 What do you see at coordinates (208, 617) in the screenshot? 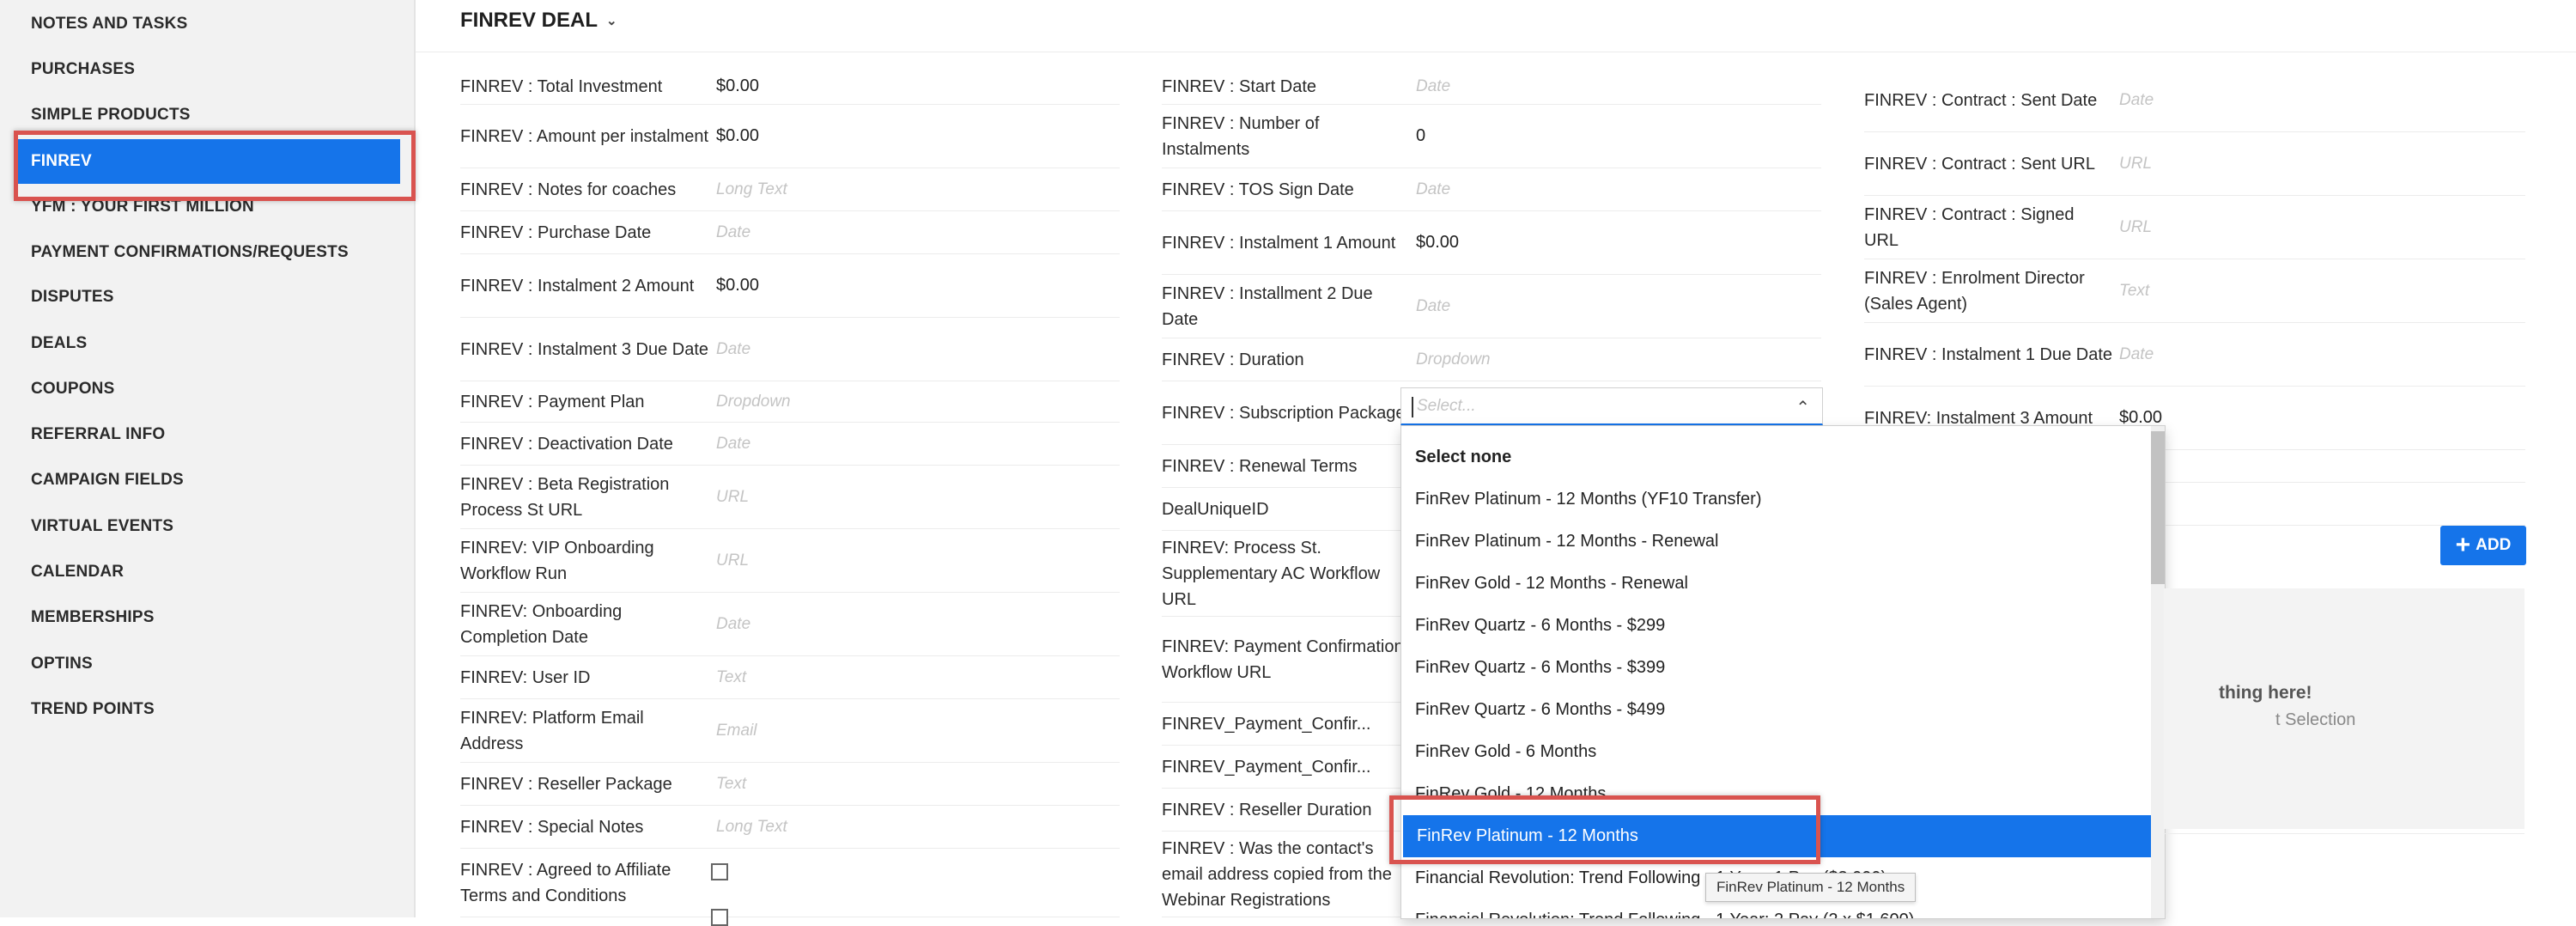
I see `sidebar-item: MEMBERSHIPS` at bounding box center [208, 617].